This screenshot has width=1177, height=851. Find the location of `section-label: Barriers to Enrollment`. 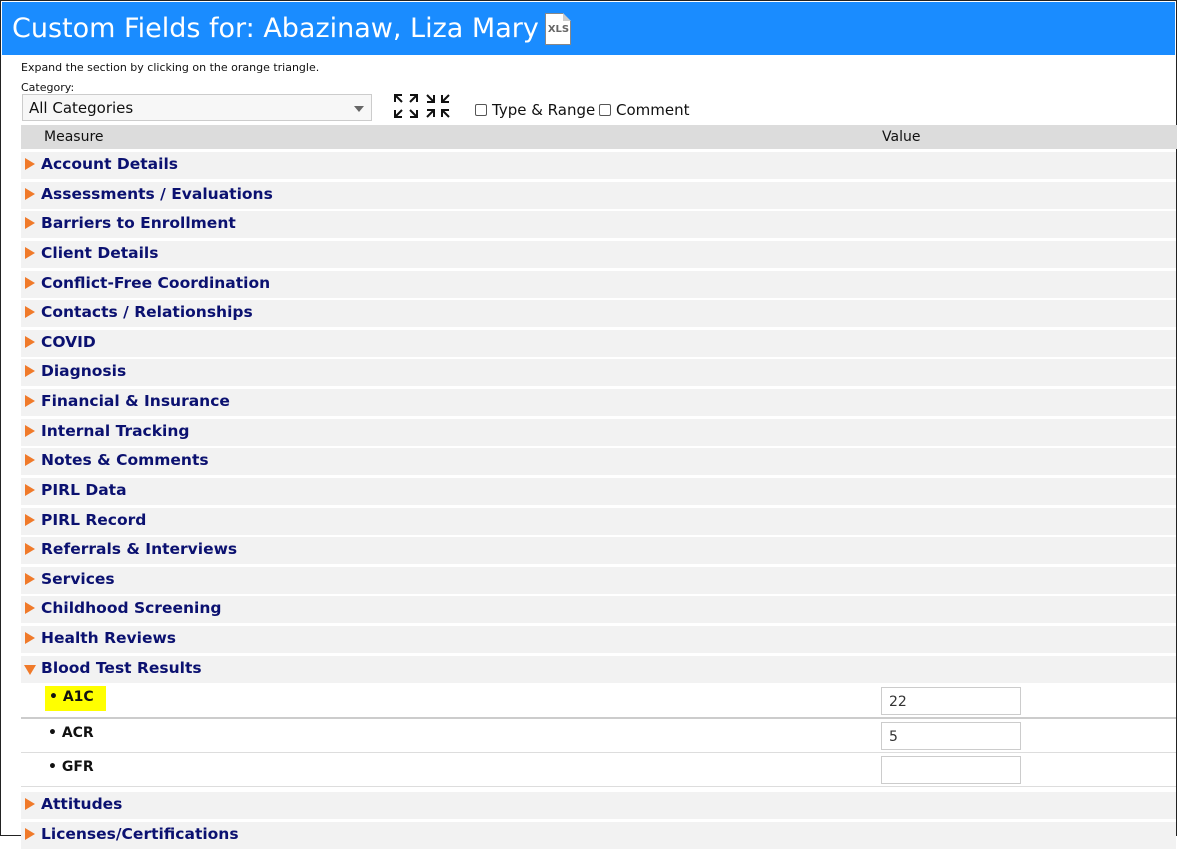

section-label: Barriers to Enrollment is located at coordinates (138, 223).